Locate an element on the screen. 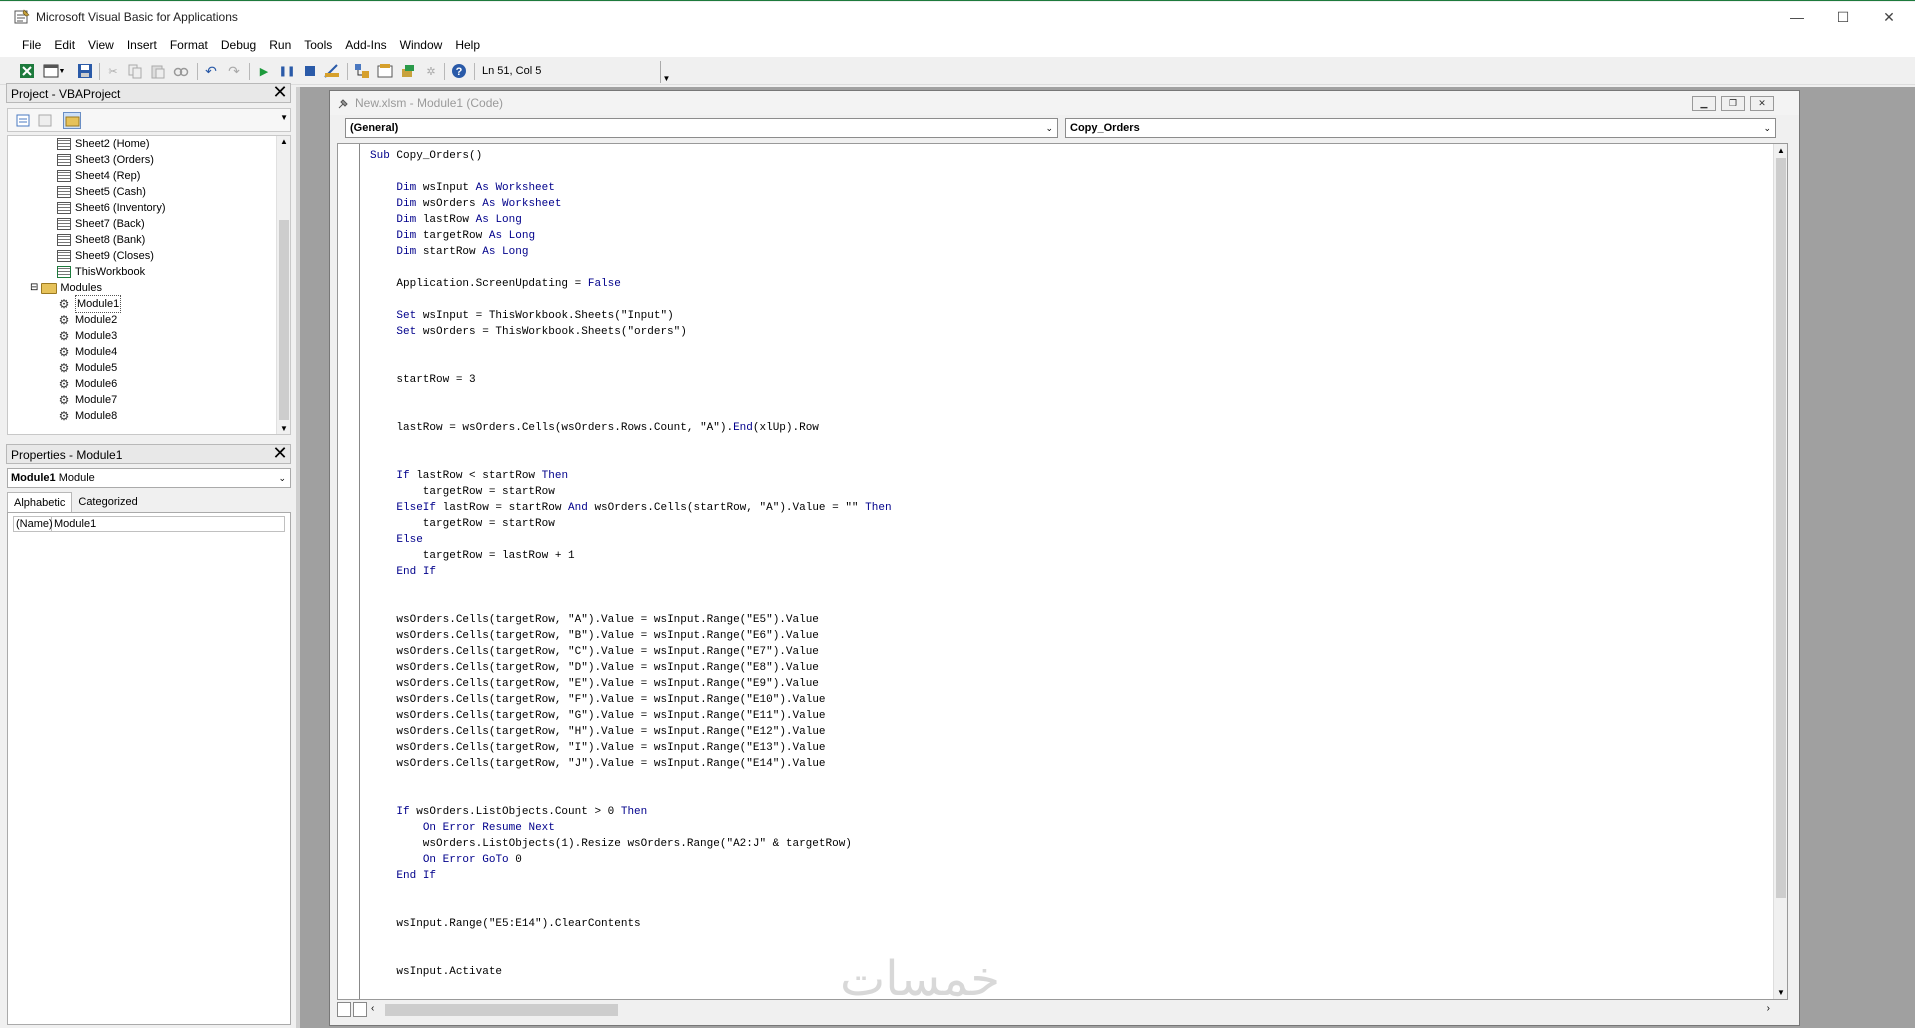 The width and height of the screenshot is (1915, 1028). tree-item-sheet7-back: Sheet7 (Back) is located at coordinates (100, 224).